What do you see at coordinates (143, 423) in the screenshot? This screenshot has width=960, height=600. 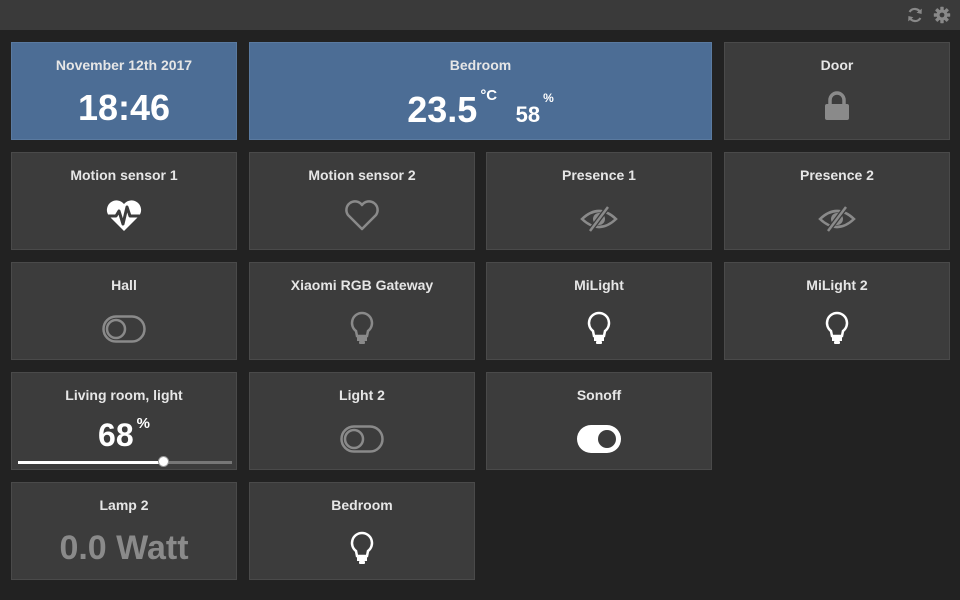 I see `dimmer-unit: %` at bounding box center [143, 423].